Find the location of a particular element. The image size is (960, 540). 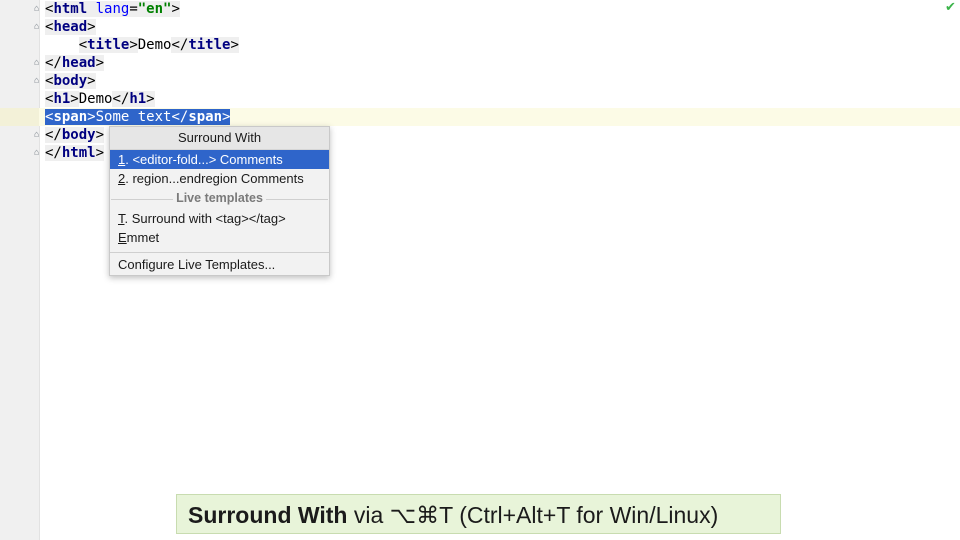

tip-shortcut-text: via ⌥⌘T (Ctrl+Alt+T for Win/Linux) is located at coordinates (533, 515).